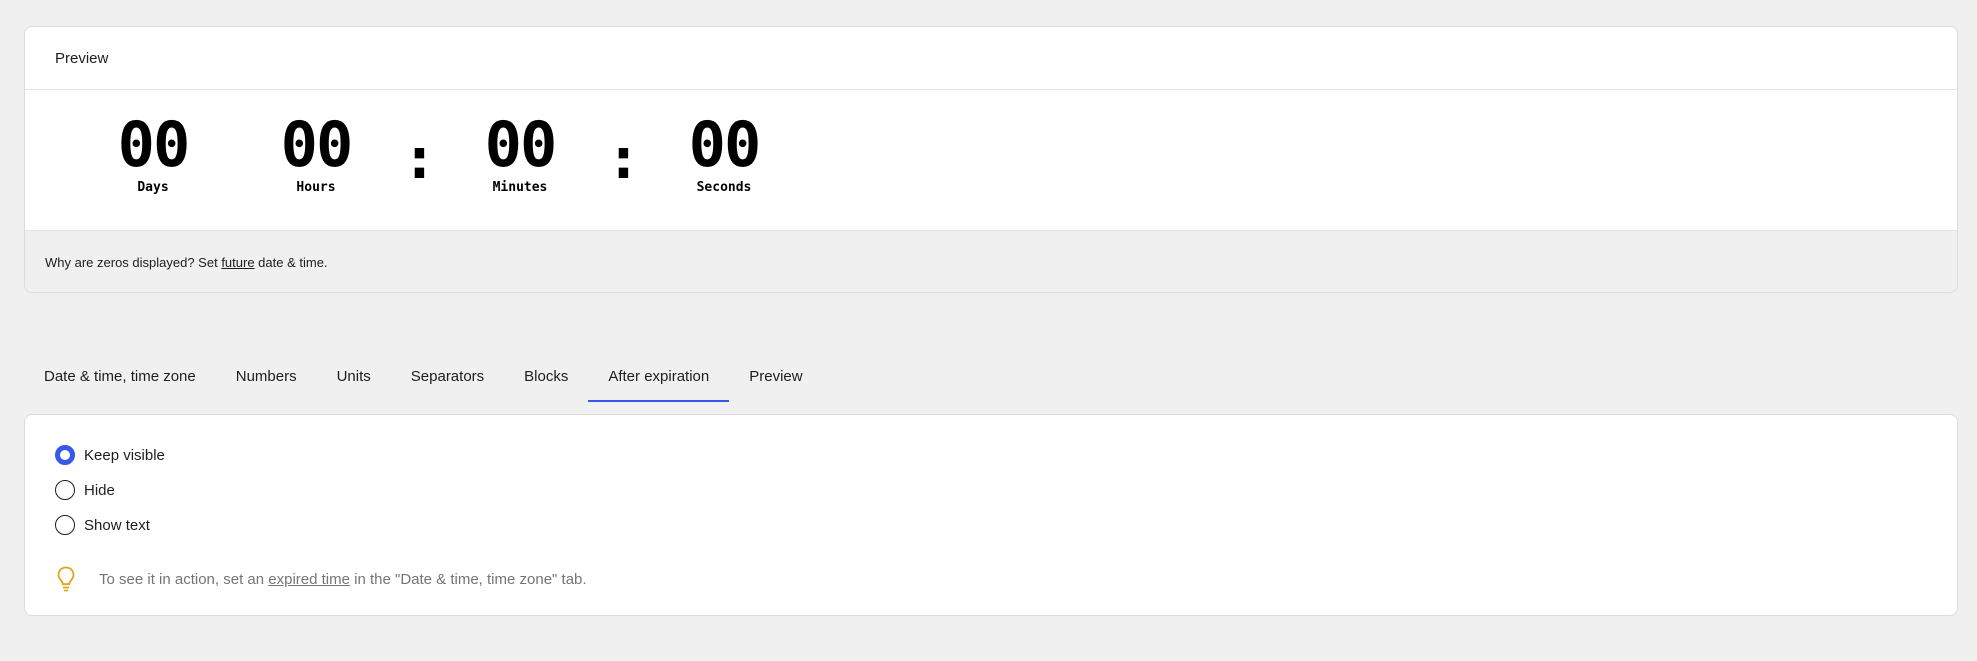  I want to click on tip-suffix: in the "Date & time, time zone" tab., so click(468, 579).